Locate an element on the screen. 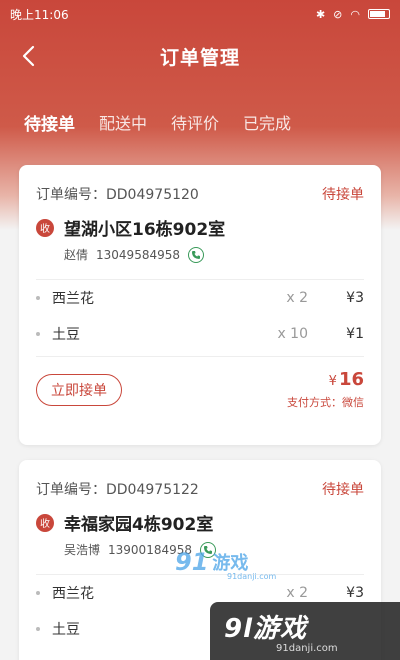  total-amount: 16 is located at coordinates (351, 379).